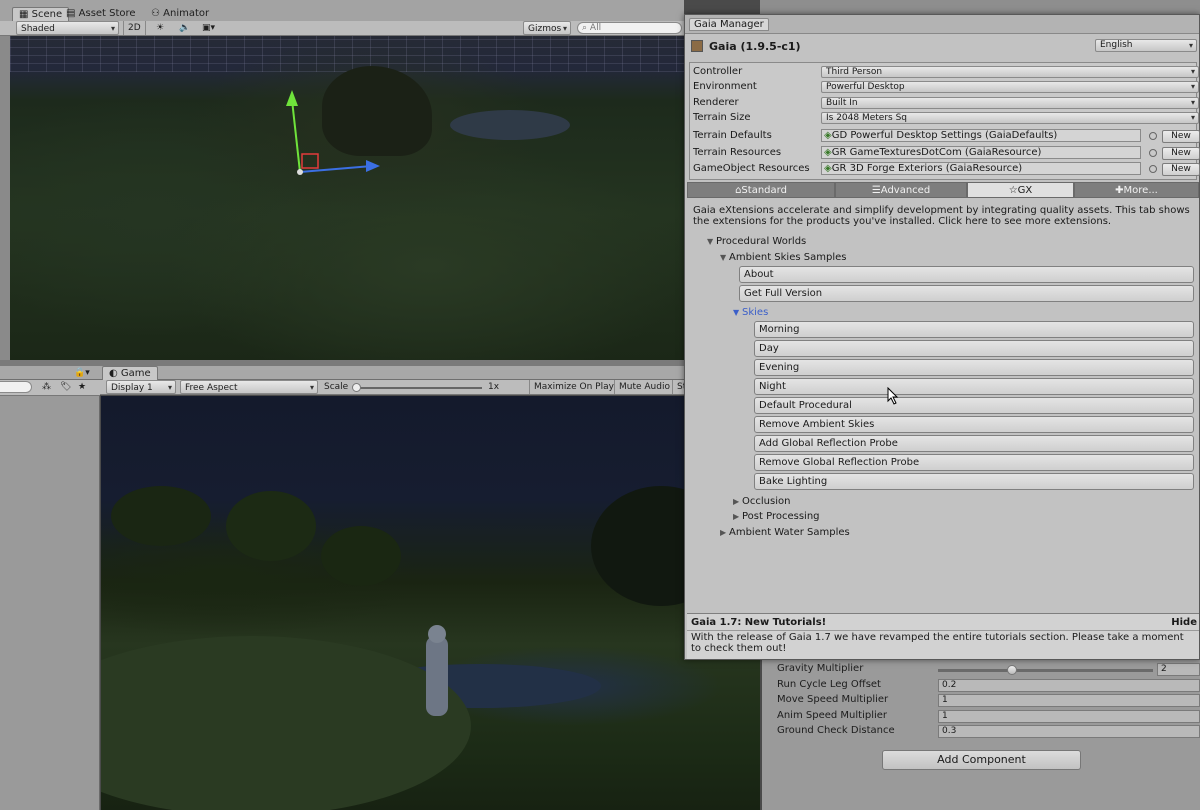 This screenshot has width=1200, height=810. I want to click on scene-left-strip, so click(5, 198).